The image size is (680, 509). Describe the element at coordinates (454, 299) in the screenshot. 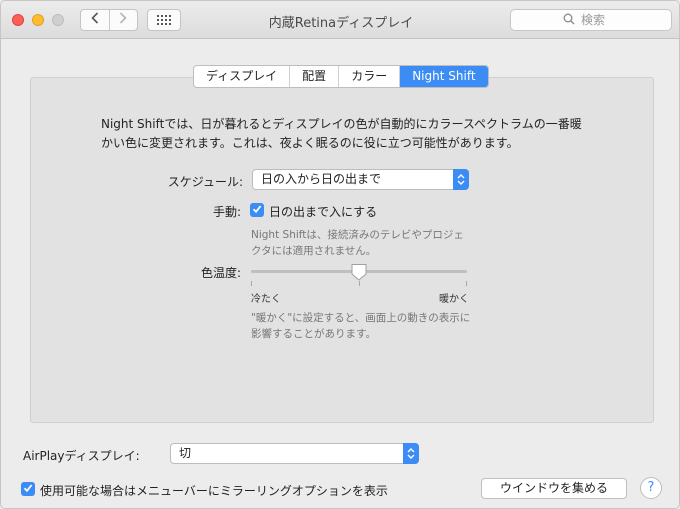

I see `slider-max-label: 暖かく` at that location.